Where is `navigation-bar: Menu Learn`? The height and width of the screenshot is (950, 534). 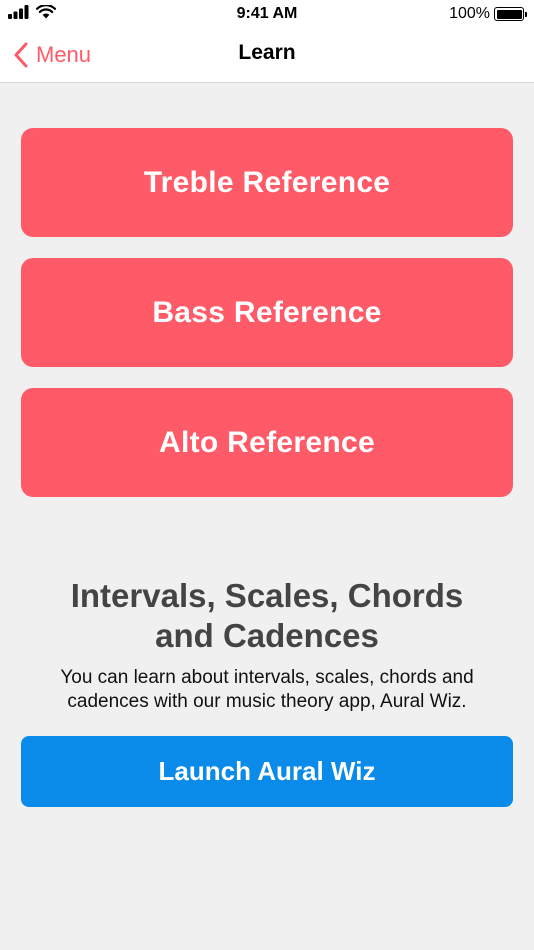 navigation-bar: Menu Learn is located at coordinates (267, 55).